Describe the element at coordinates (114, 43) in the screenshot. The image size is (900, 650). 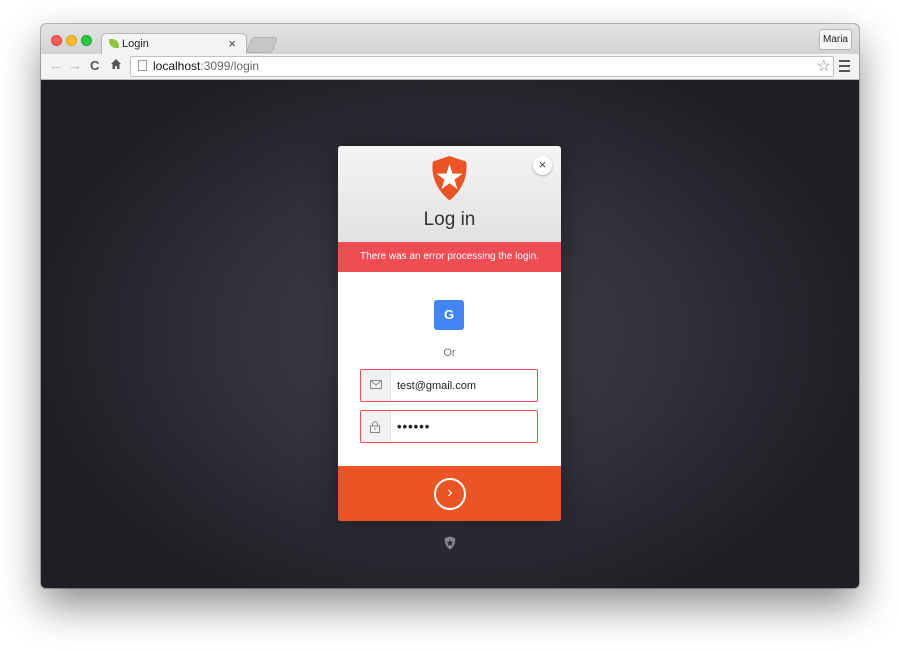
I see `leaf-favicon-icon` at that location.